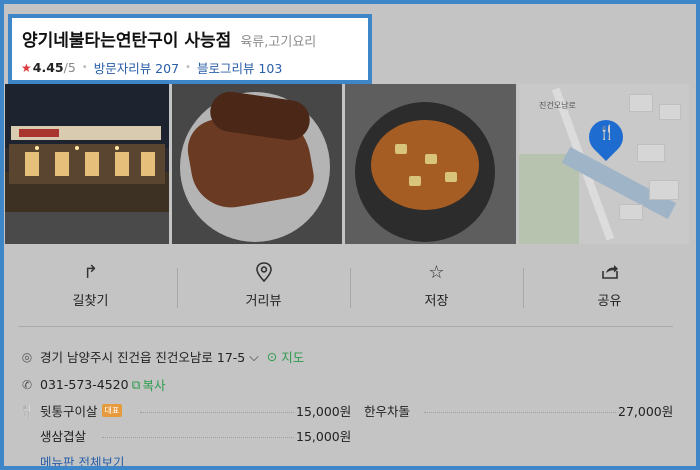  What do you see at coordinates (90, 272) in the screenshot?
I see `directions-icon: ↱` at bounding box center [90, 272].